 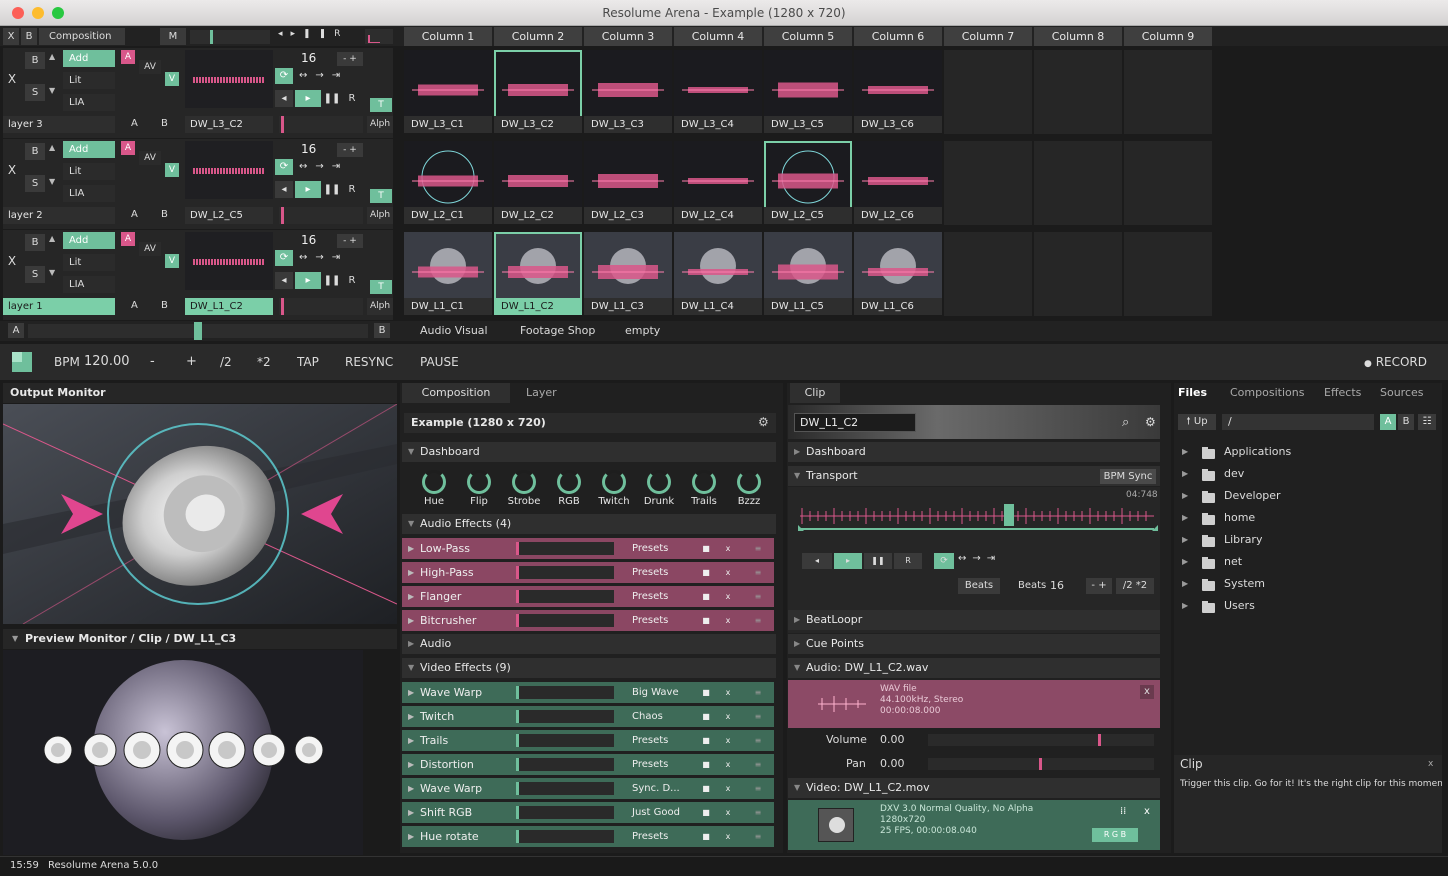 I want to click on video-effects-header: ▼ Video Effects (9), so click(x=589, y=668).